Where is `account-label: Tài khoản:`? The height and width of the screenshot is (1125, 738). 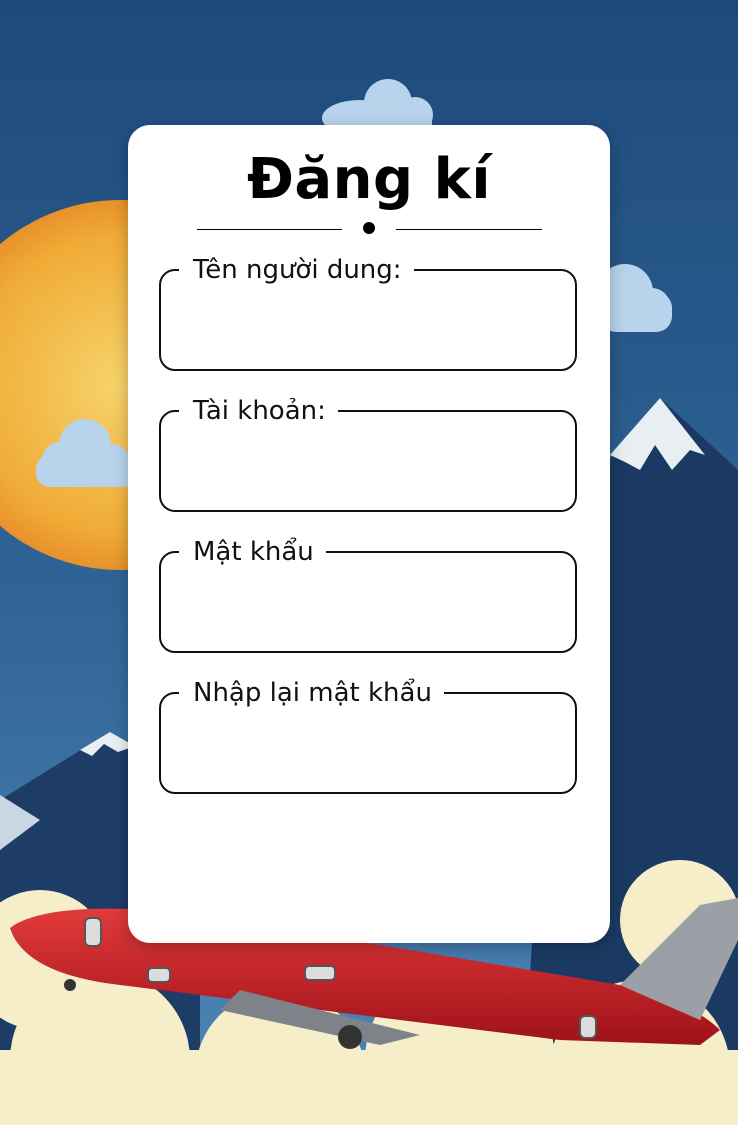 account-label: Tài khoản: is located at coordinates (258, 411).